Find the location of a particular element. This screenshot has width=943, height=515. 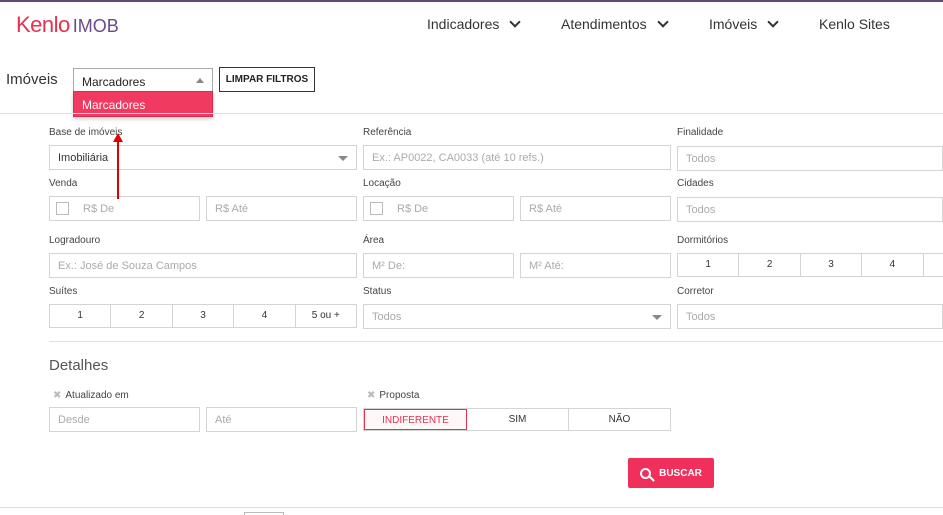

nav-label: Atendimentos is located at coordinates (604, 24).